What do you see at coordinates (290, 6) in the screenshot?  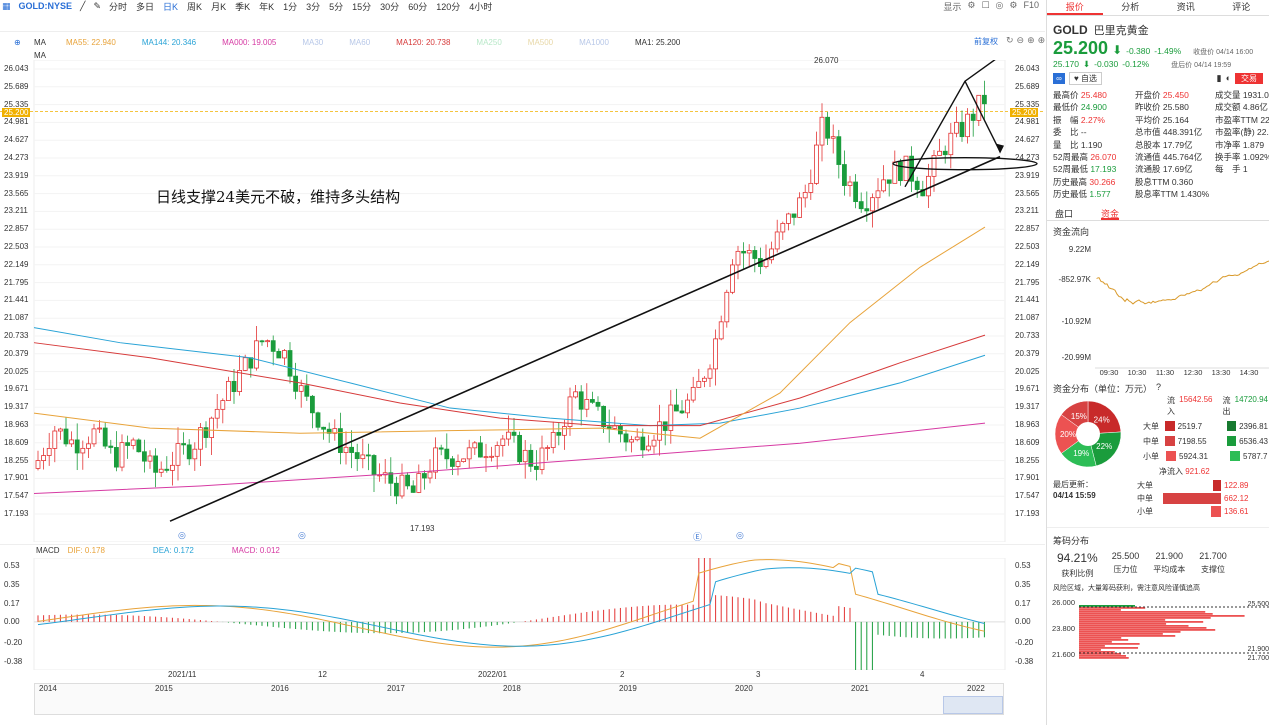 I see `period-7: 1分` at bounding box center [290, 6].